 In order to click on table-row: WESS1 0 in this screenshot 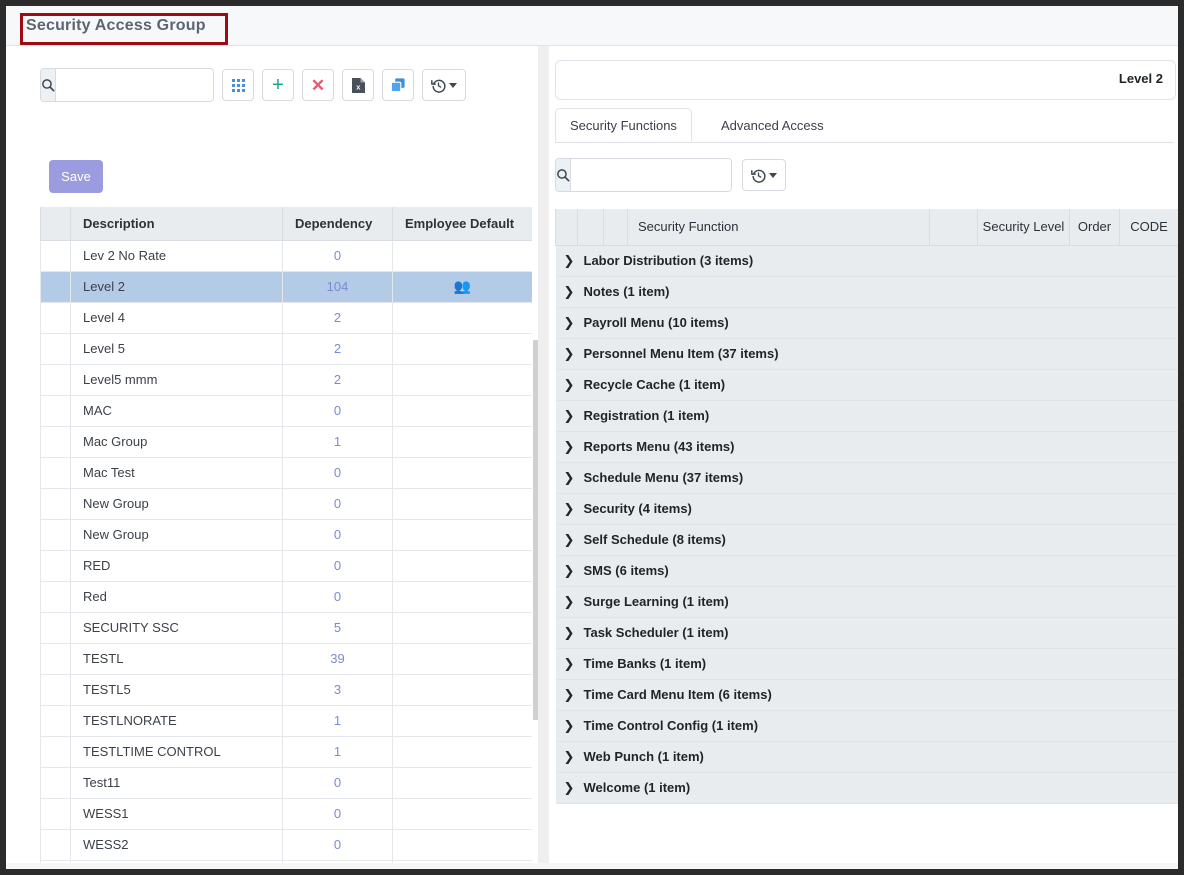, I will do `click(286, 813)`.